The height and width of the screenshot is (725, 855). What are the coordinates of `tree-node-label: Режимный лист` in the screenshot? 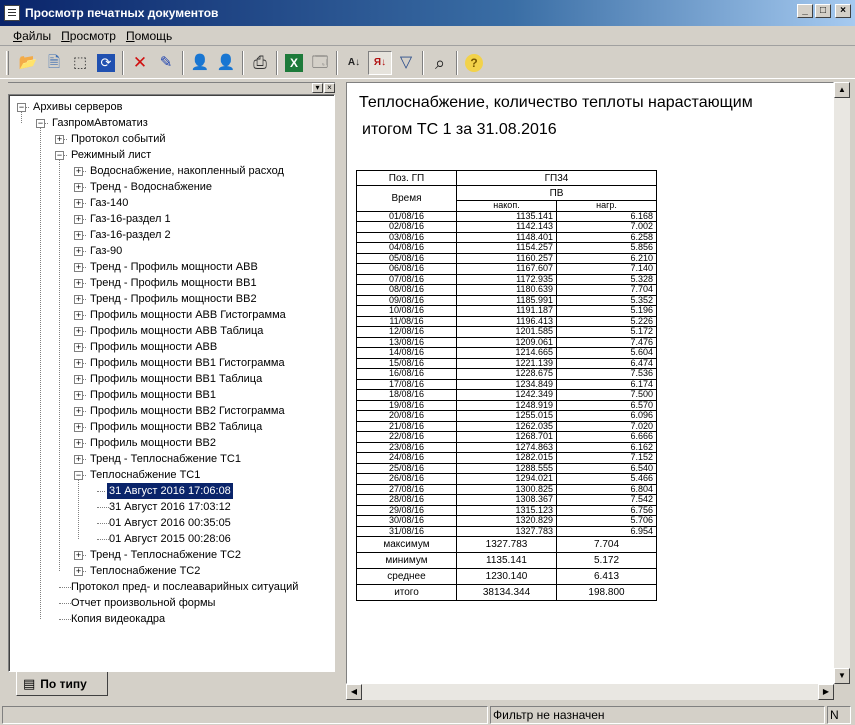 It's located at (111, 155).